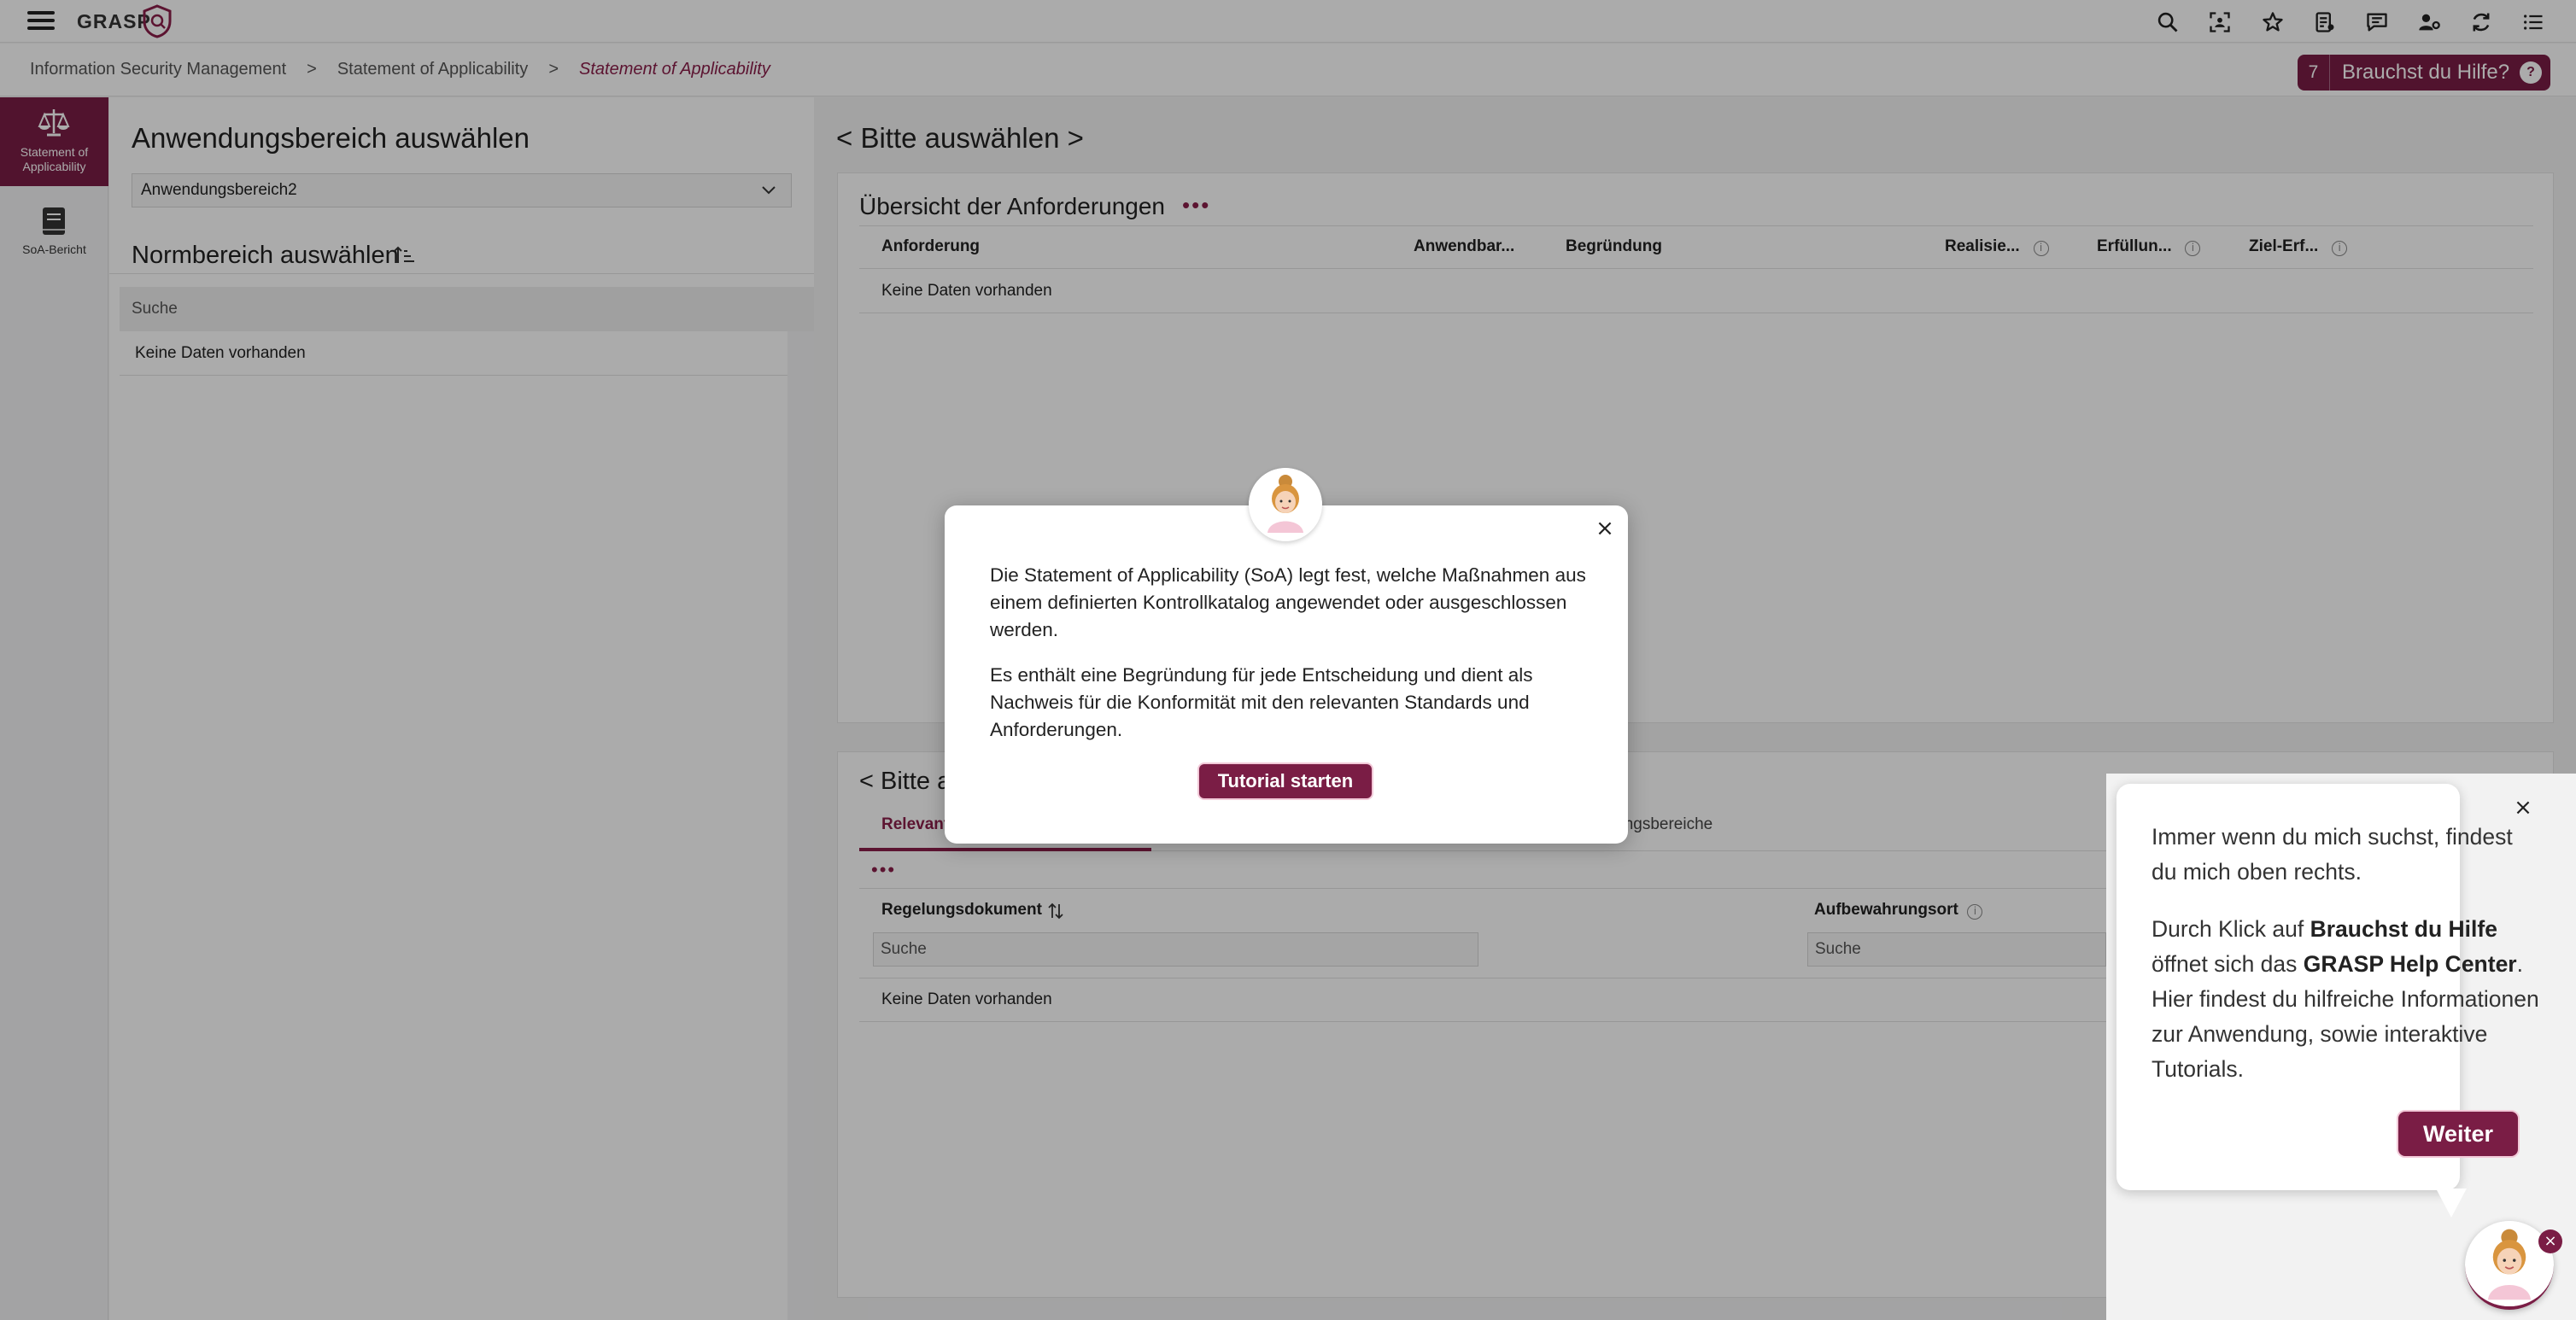  What do you see at coordinates (1285, 505) in the screenshot?
I see `assistant-avatar-icon` at bounding box center [1285, 505].